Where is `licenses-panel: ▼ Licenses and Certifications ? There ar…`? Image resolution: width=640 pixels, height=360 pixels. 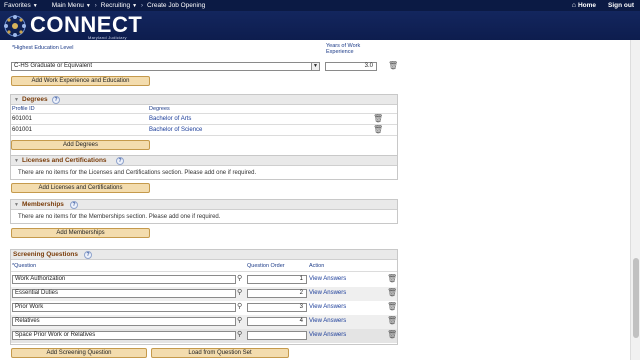
licenses-panel: ▼ Licenses and Certifications ? There ar… is located at coordinates (204, 167).